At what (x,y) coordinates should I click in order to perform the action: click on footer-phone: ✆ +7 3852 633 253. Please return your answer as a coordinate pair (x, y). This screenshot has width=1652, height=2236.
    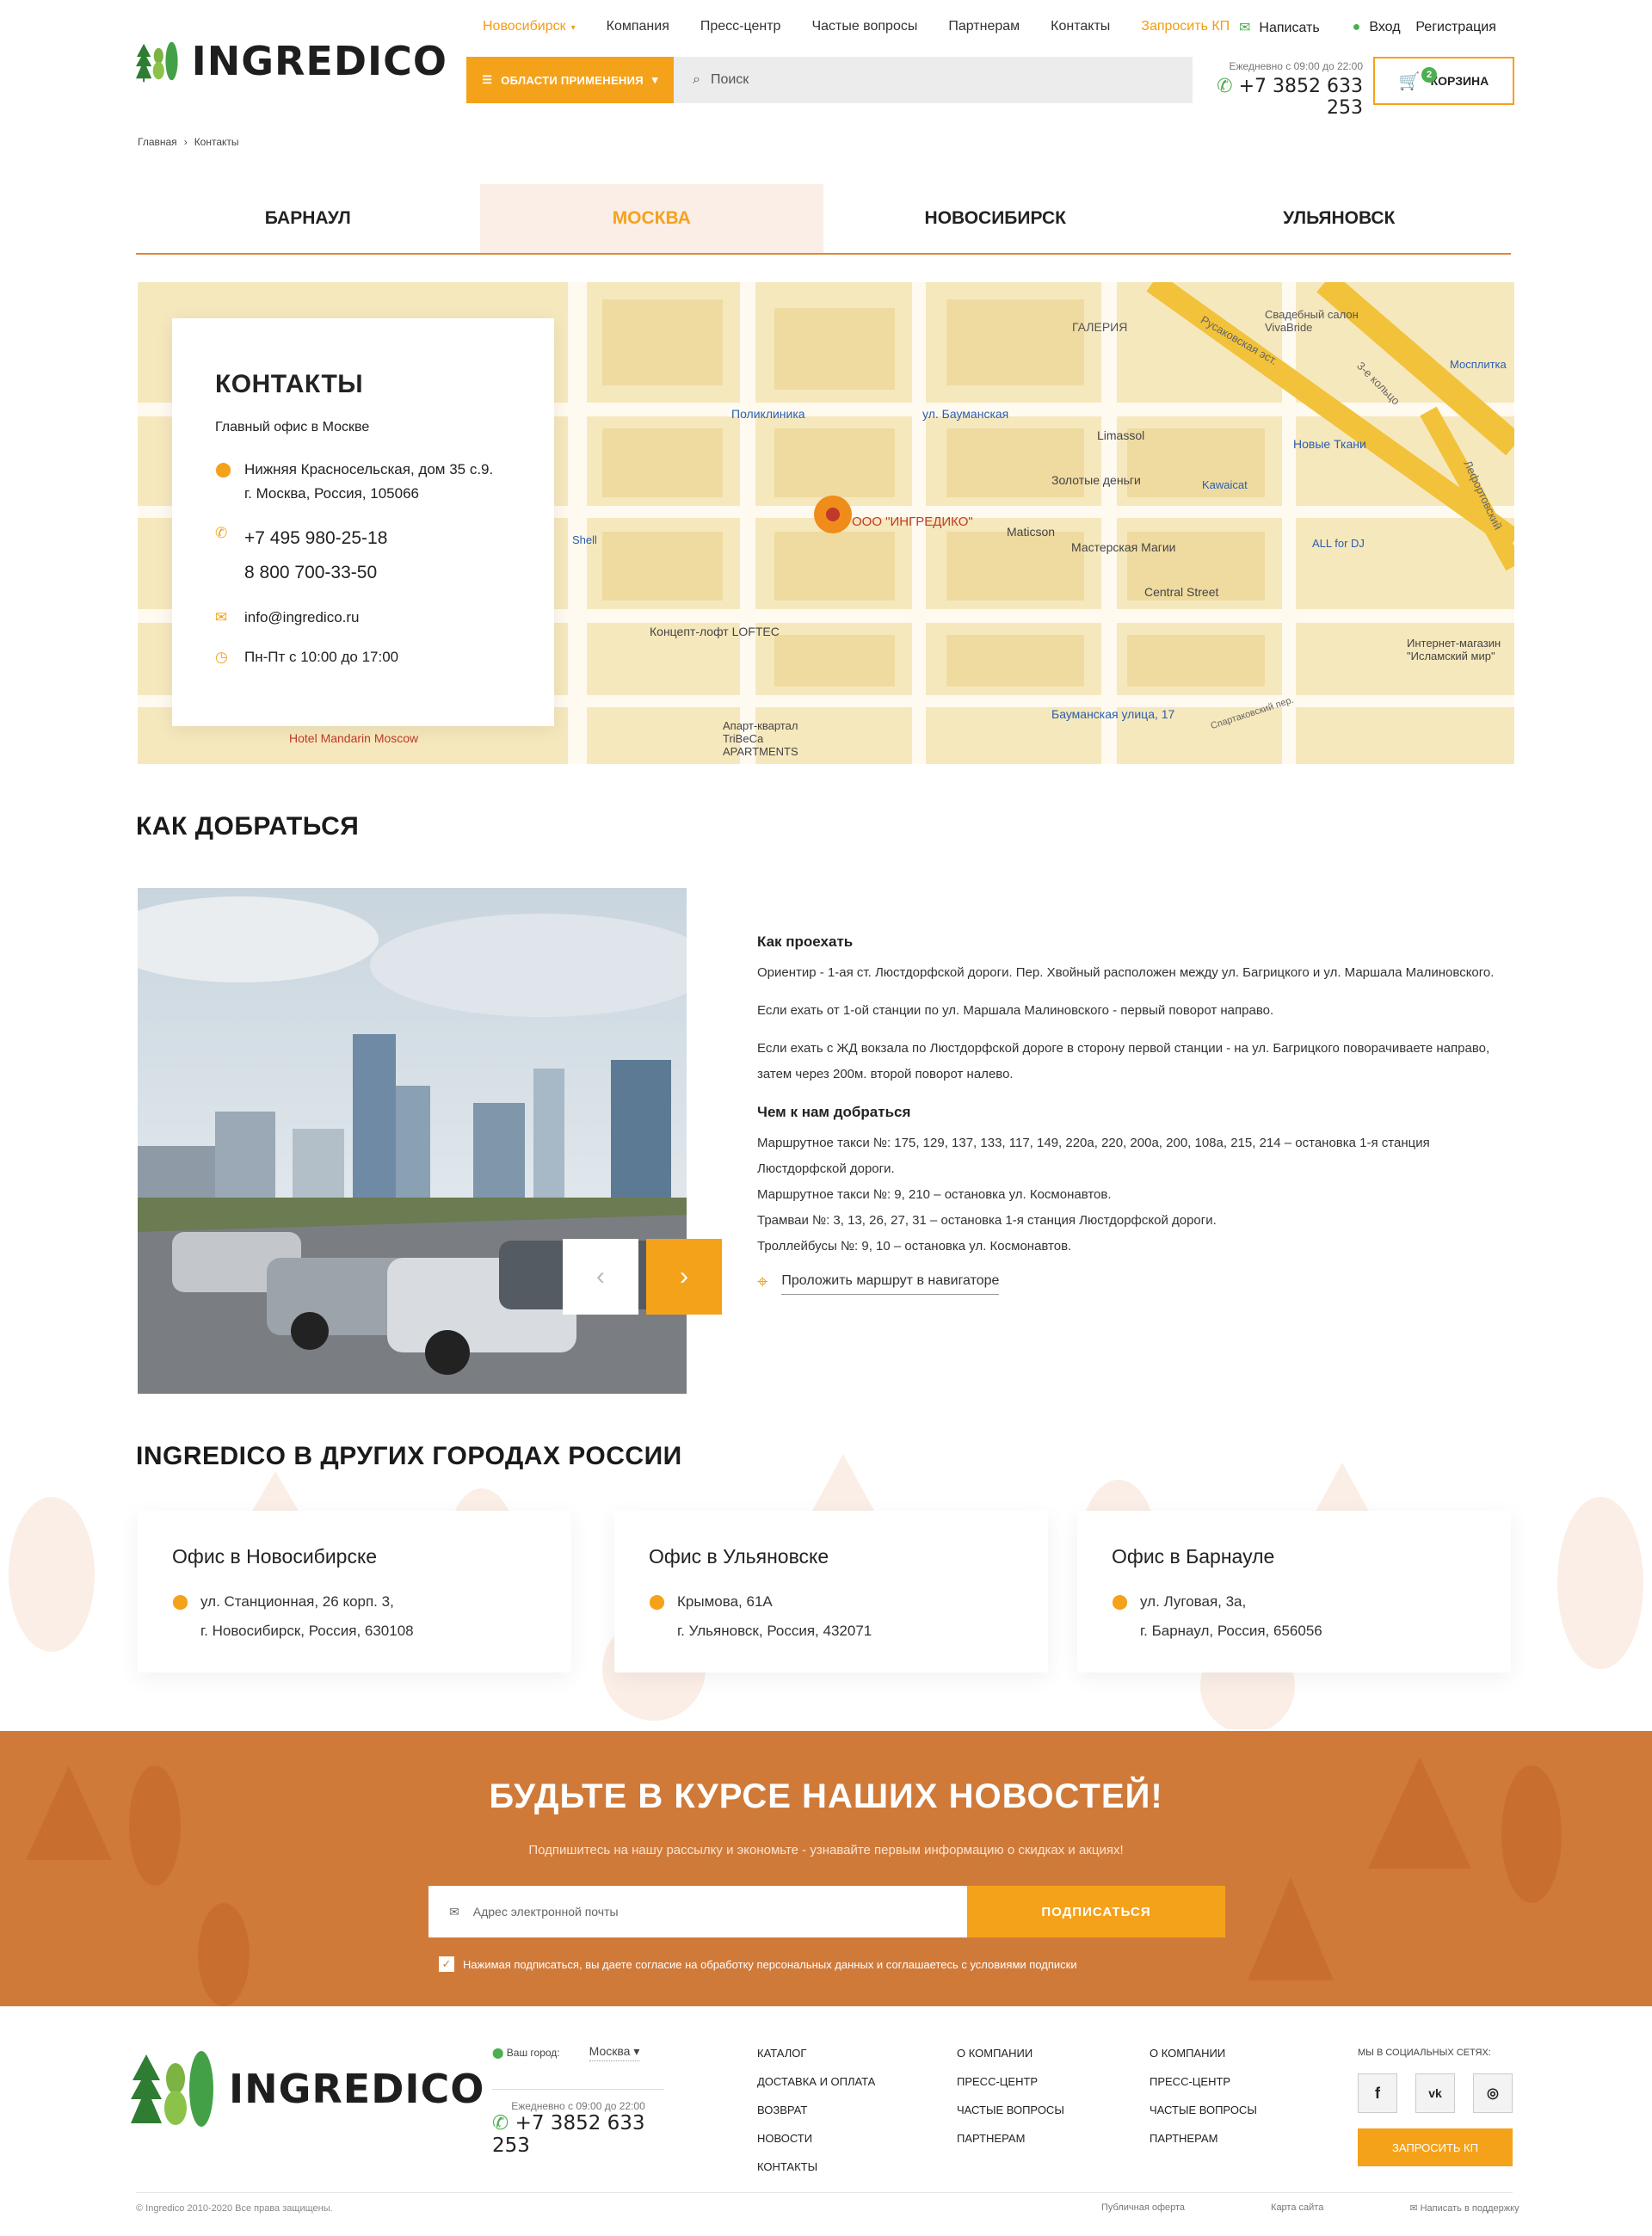
    Looking at the image, I should click on (578, 2134).